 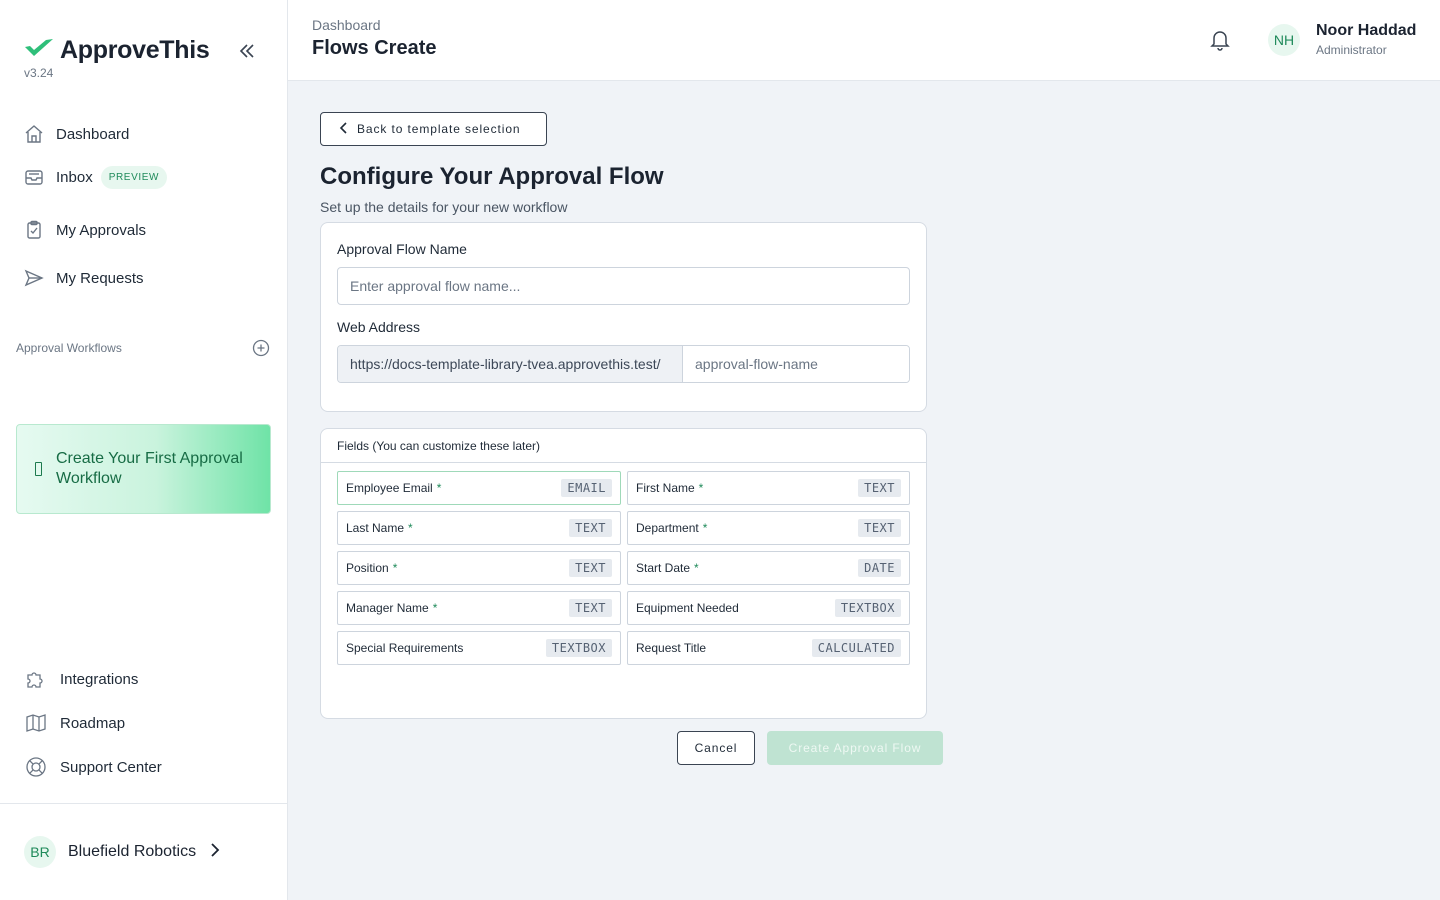 What do you see at coordinates (348, 129) in the screenshot?
I see `chevron-left-icon` at bounding box center [348, 129].